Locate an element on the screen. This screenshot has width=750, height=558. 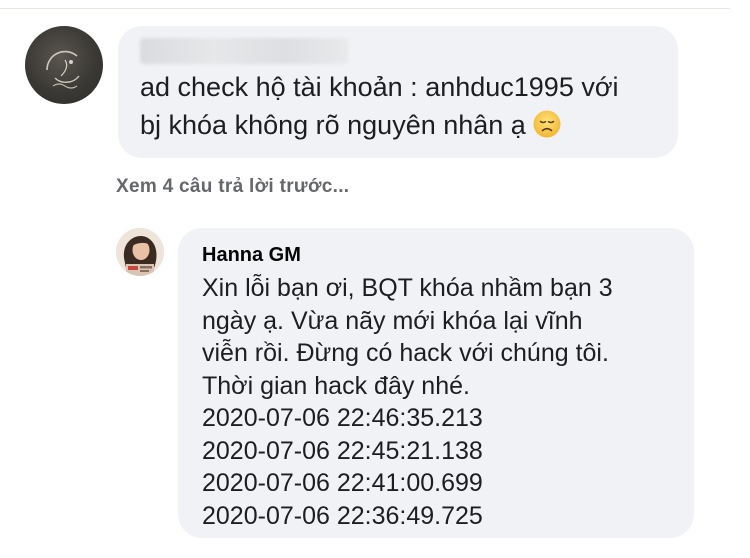
avatar-photo-icon is located at coordinates (140, 252).